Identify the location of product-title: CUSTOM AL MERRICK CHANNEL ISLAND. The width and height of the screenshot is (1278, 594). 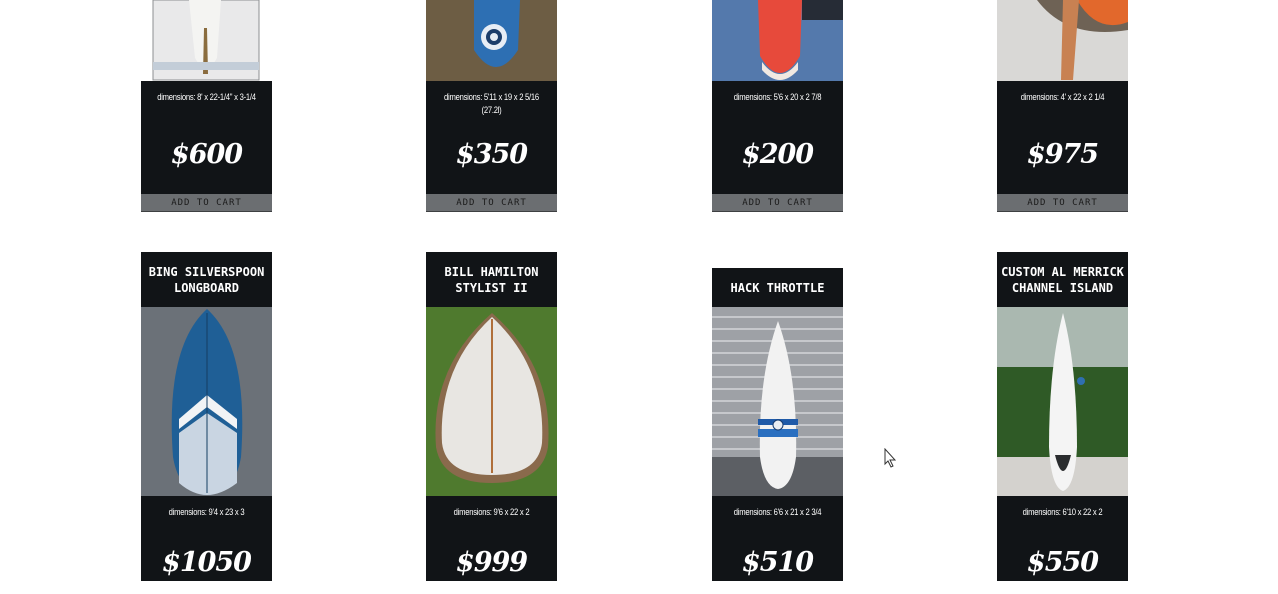
(1062, 279).